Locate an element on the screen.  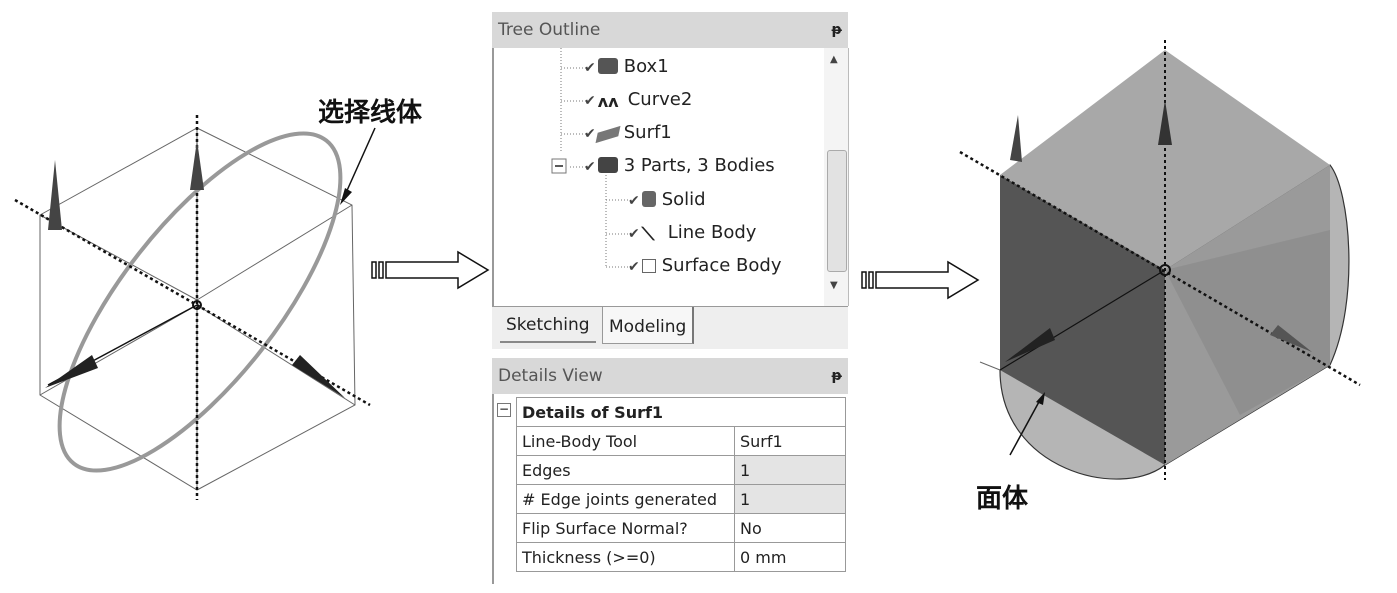
tree-item-parts: ✔ 3 Parts, 3 Bodies is located at coordinates (679, 165).